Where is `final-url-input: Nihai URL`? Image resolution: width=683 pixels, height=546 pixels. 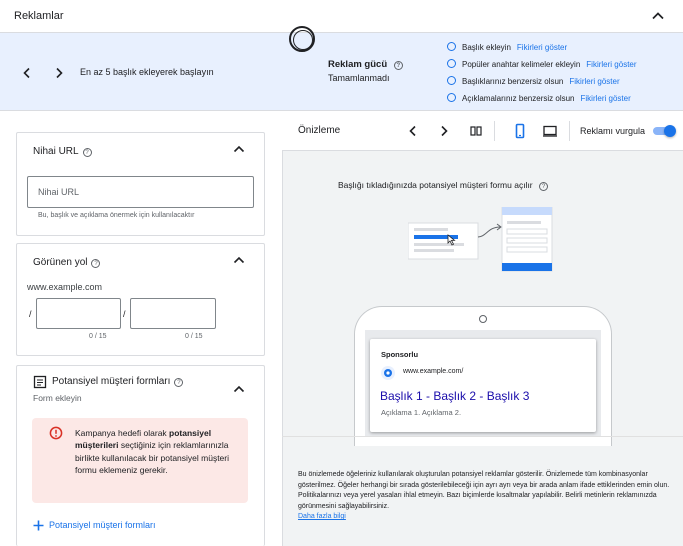
final-url-input: Nihai URL is located at coordinates (140, 192).